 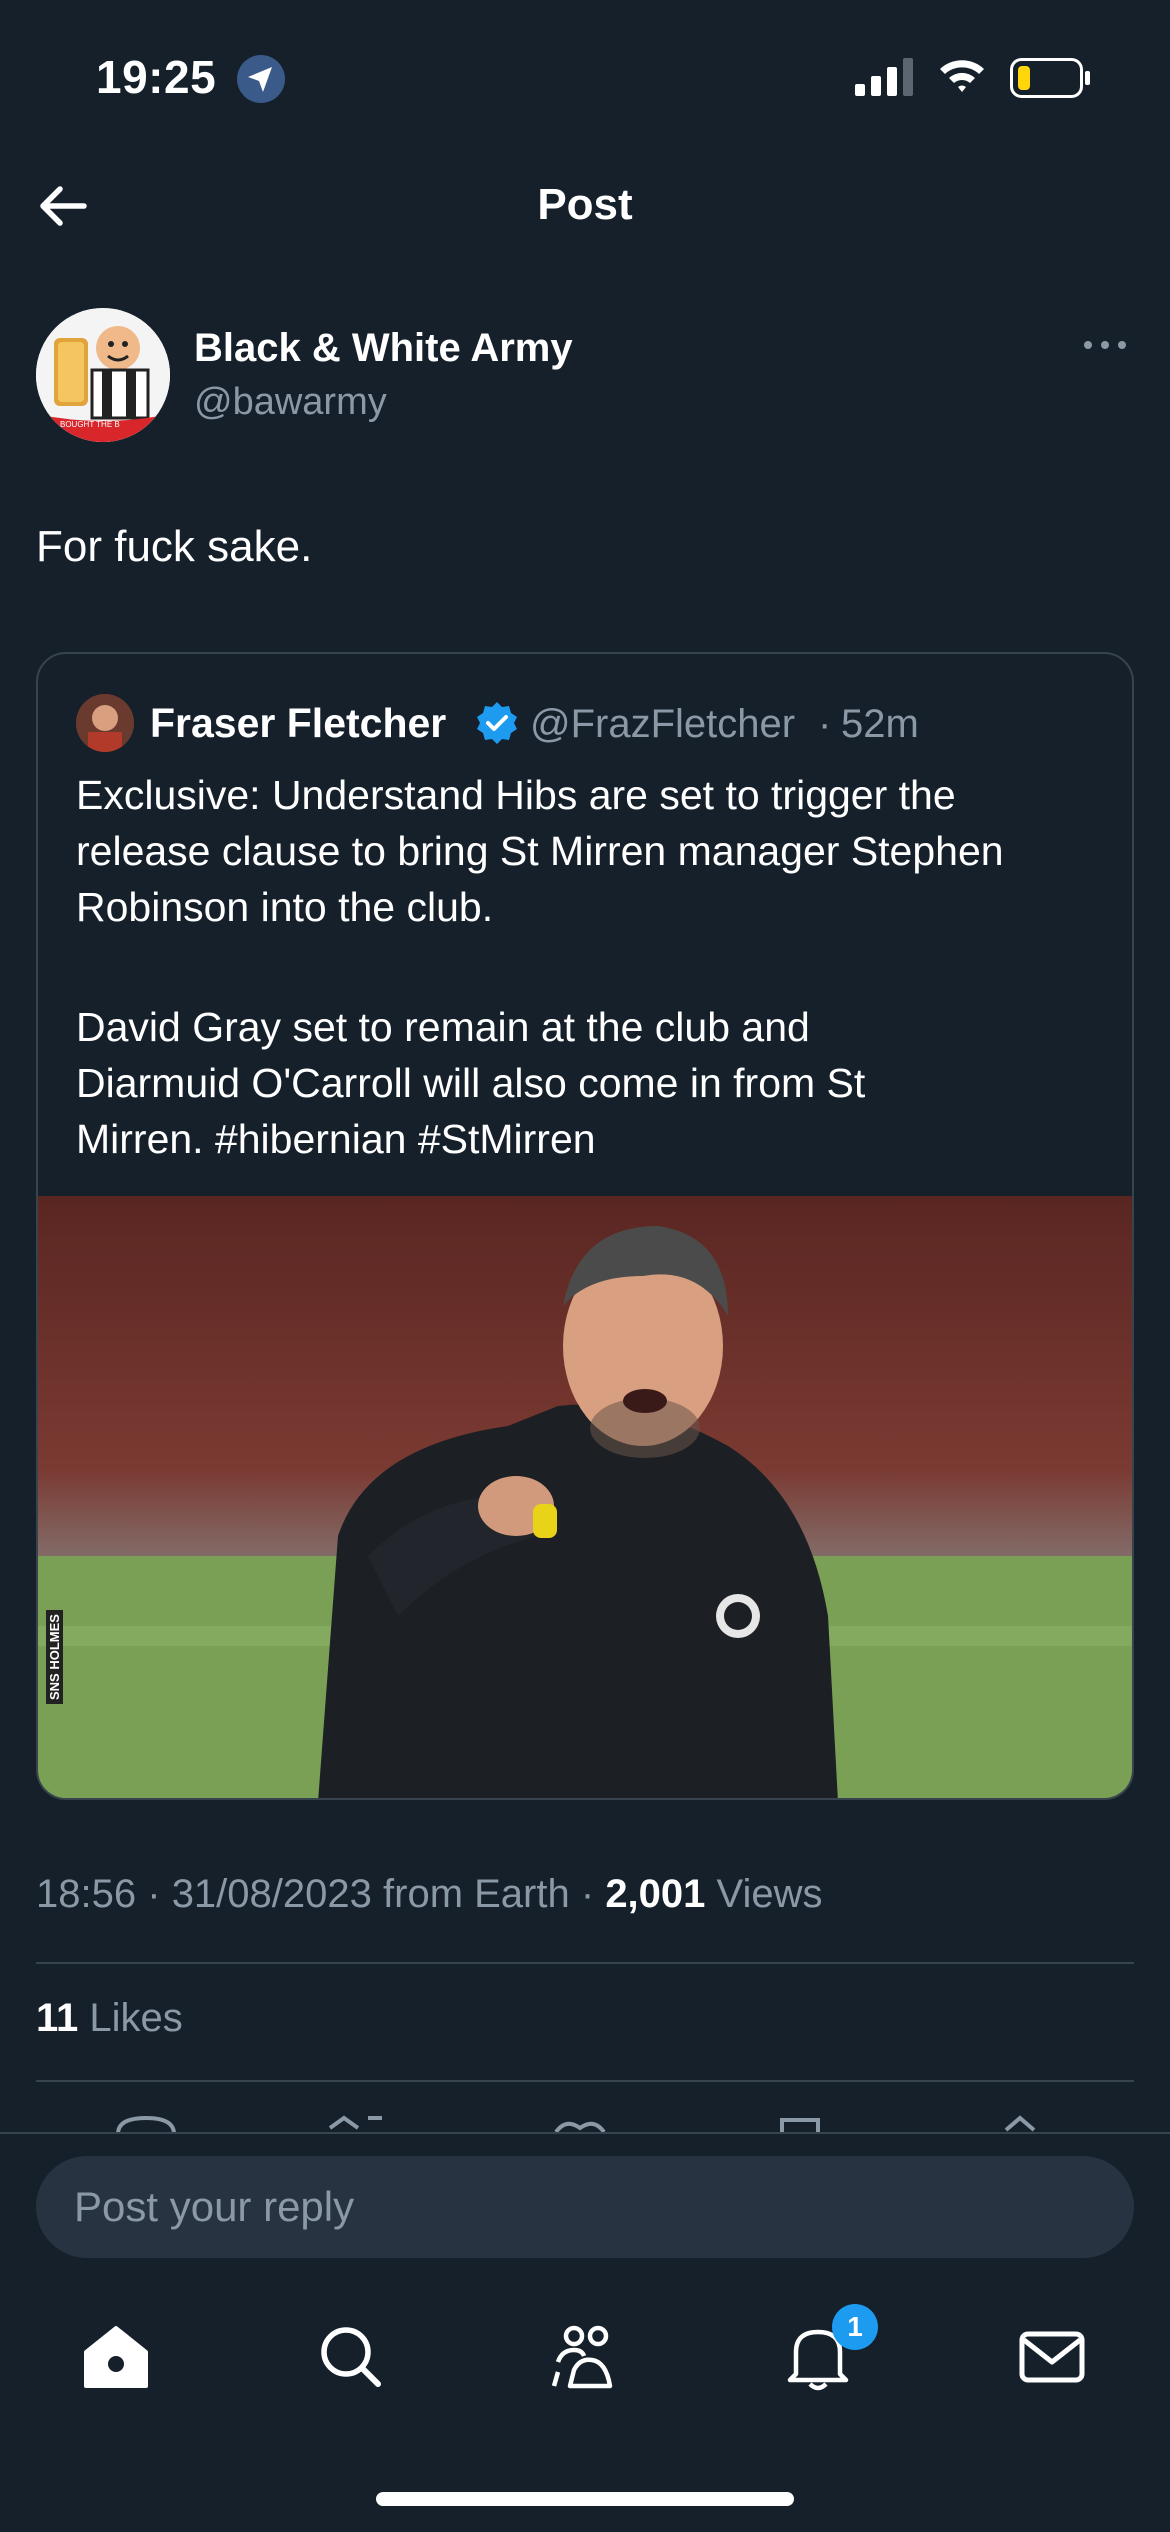 What do you see at coordinates (443, 1027) in the screenshot?
I see `quote-text-line: David Gray set to remain at the club and` at bounding box center [443, 1027].